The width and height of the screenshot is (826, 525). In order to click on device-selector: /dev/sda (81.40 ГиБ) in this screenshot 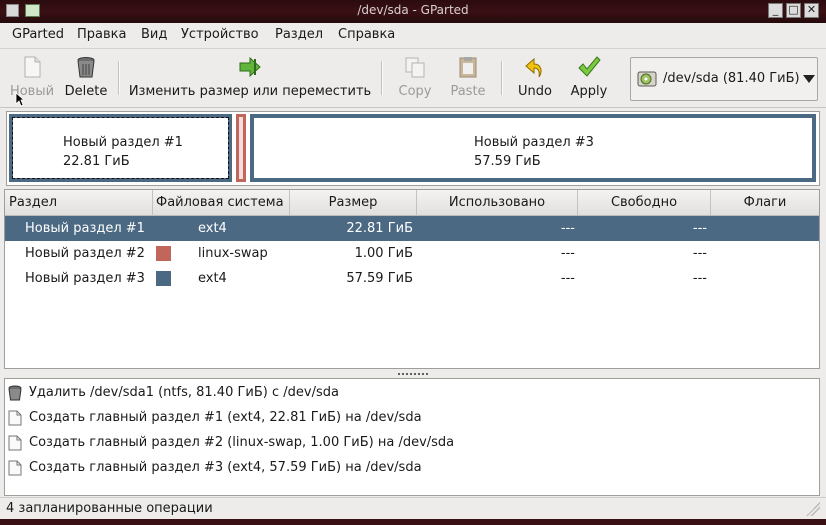, I will do `click(724, 79)`.